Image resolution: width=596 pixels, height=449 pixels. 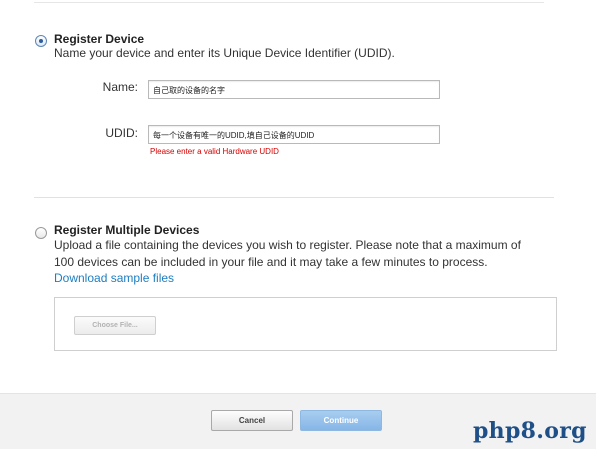 I want to click on top-divider, so click(x=289, y=1).